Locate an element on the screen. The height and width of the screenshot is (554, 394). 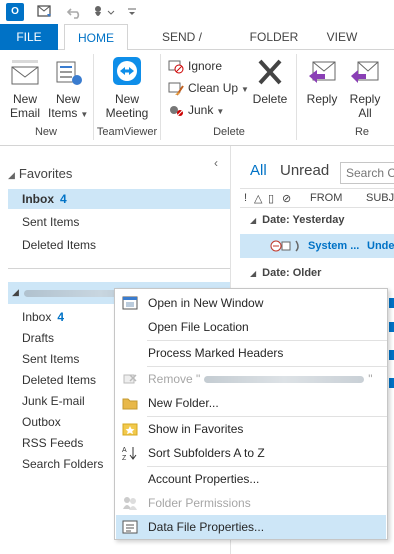
new-email-icon is located at coordinates (25, 72).